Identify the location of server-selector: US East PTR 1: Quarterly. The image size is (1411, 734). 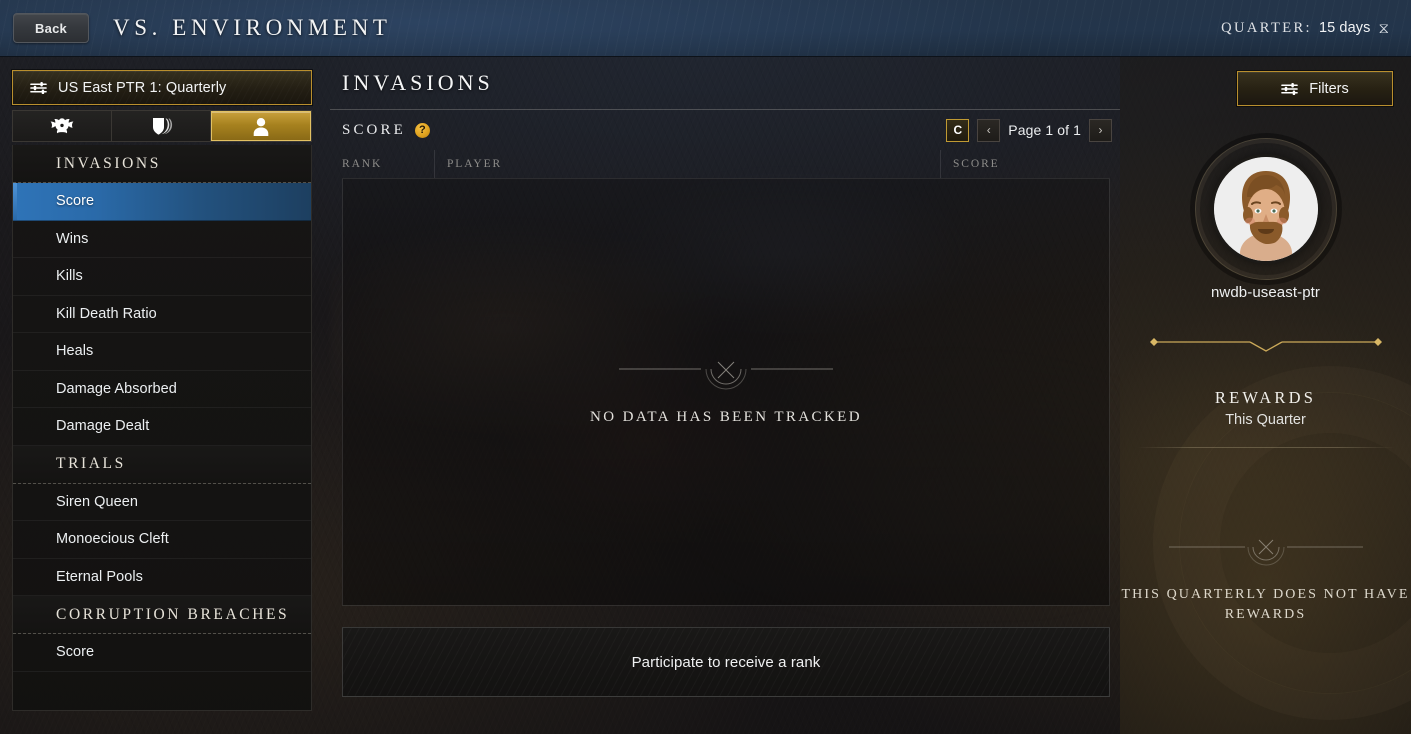
(162, 87).